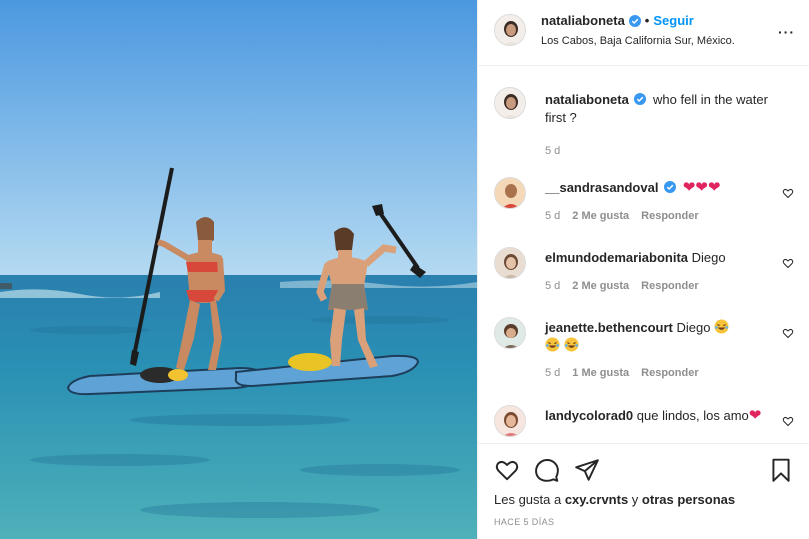  Describe the element at coordinates (786, 32) in the screenshot. I see `more-options-icon: ···` at that location.